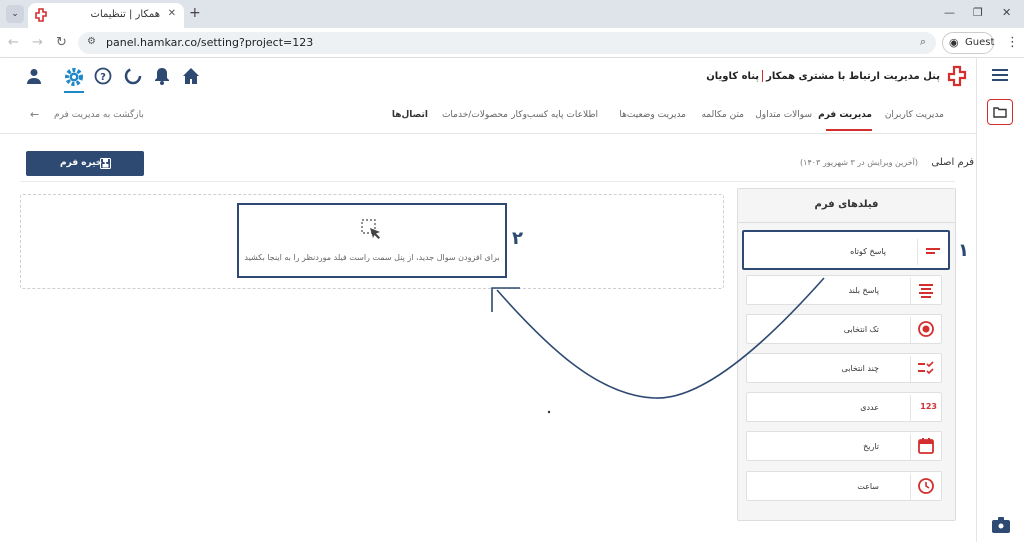  Describe the element at coordinates (1006, 12) in the screenshot. I see `close-window-icon: ✕` at that location.